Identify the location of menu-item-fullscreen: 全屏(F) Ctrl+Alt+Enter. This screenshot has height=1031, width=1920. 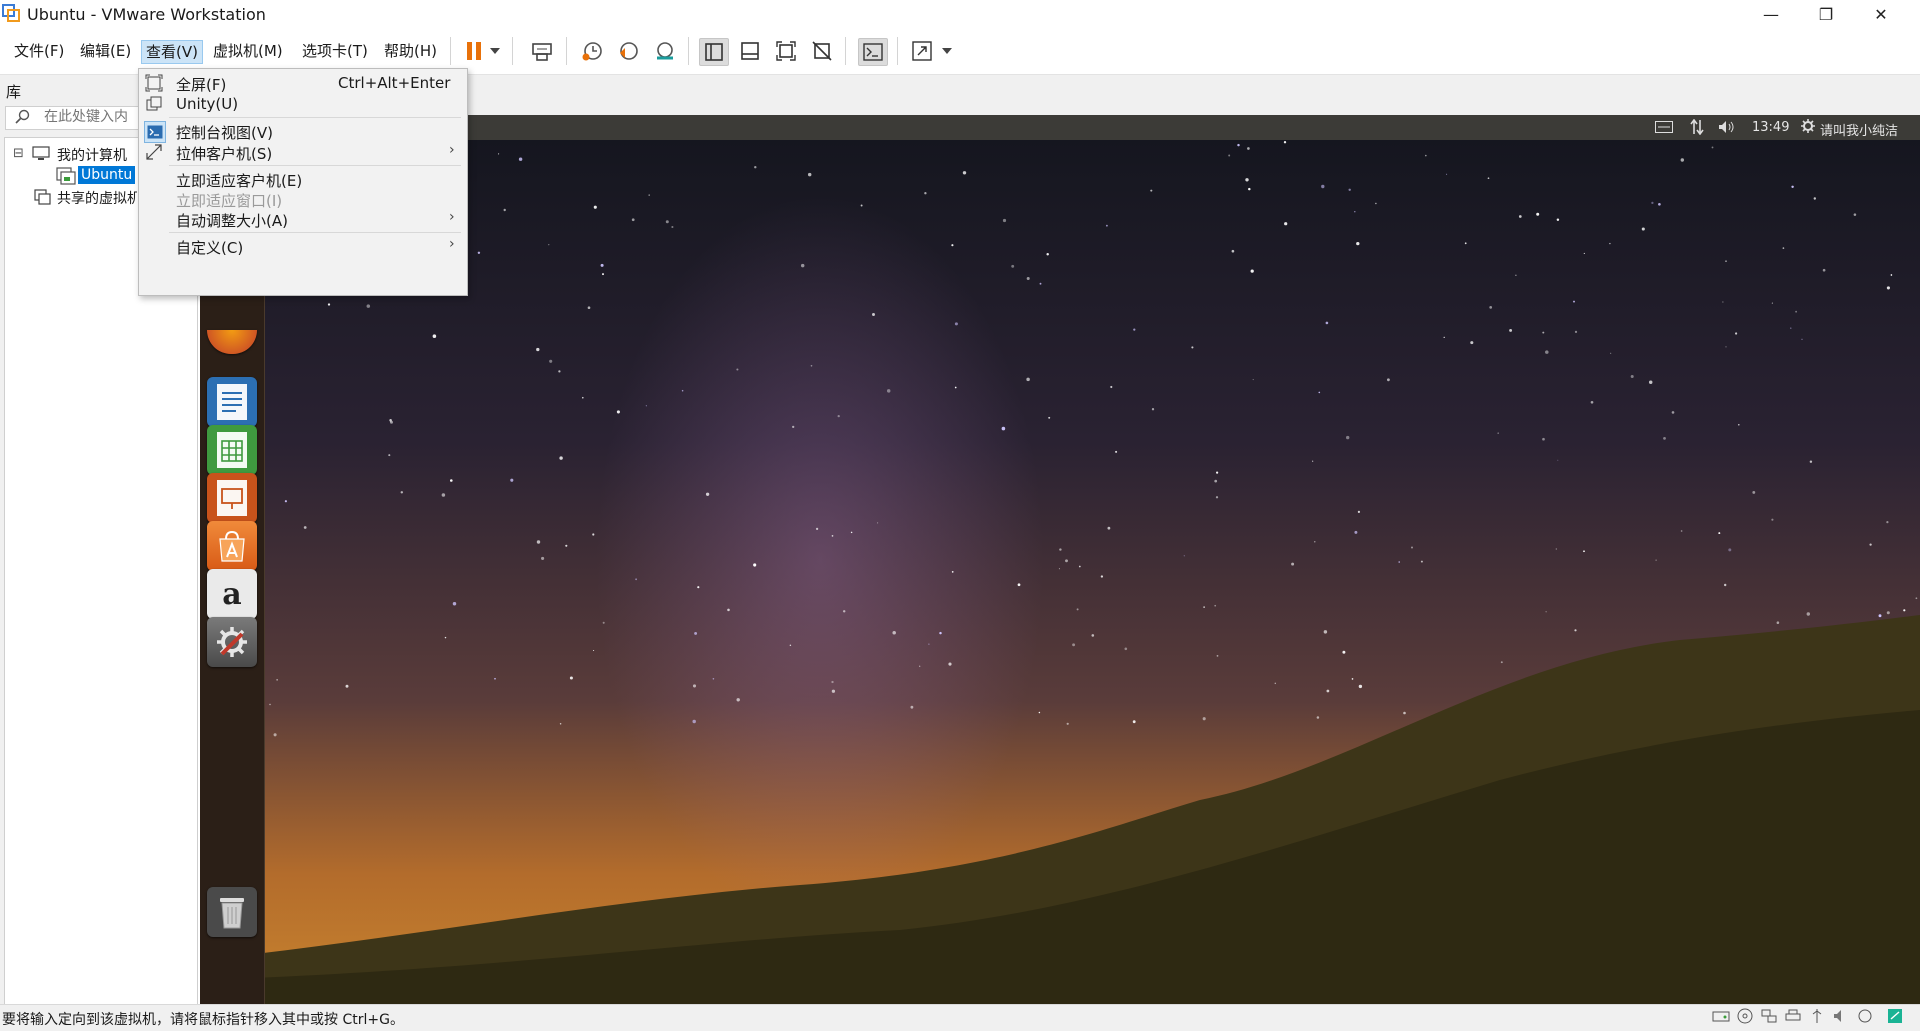
(303, 83).